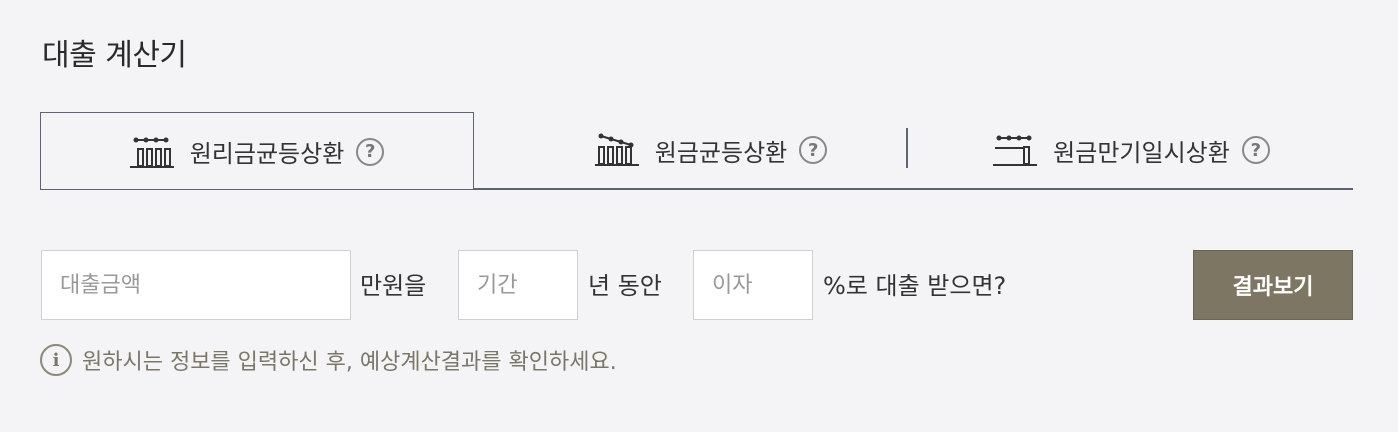  Describe the element at coordinates (915, 286) in the screenshot. I see `rate-unit-label: %로 대출 받으면?` at that location.